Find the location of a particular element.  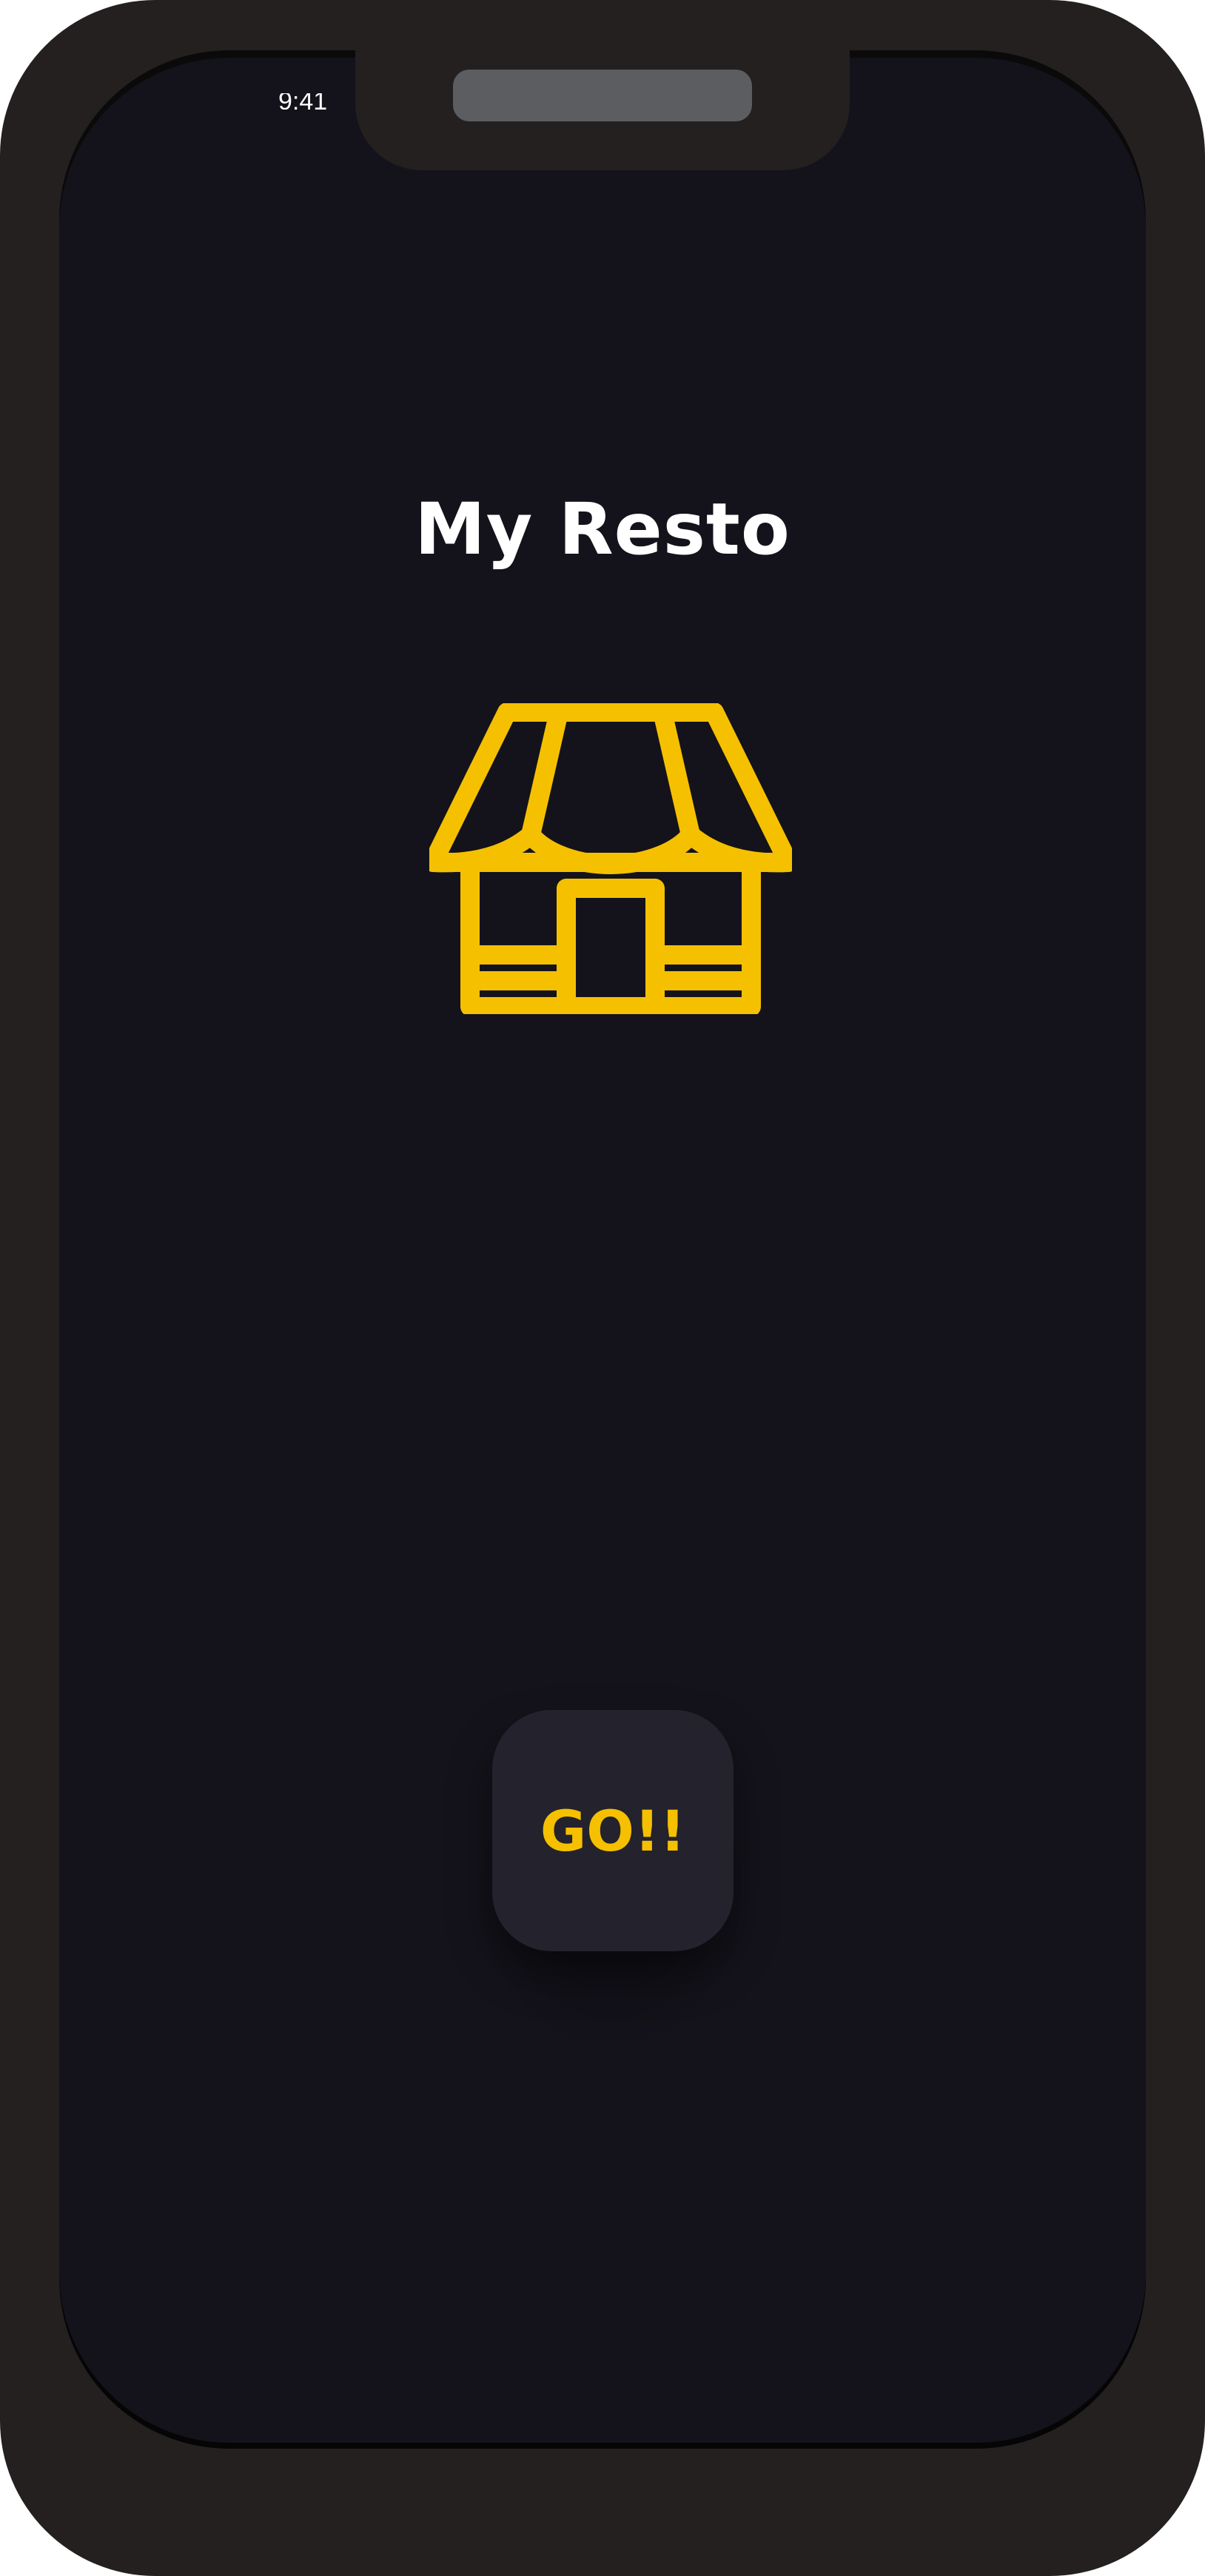

store-icon is located at coordinates (611, 858).